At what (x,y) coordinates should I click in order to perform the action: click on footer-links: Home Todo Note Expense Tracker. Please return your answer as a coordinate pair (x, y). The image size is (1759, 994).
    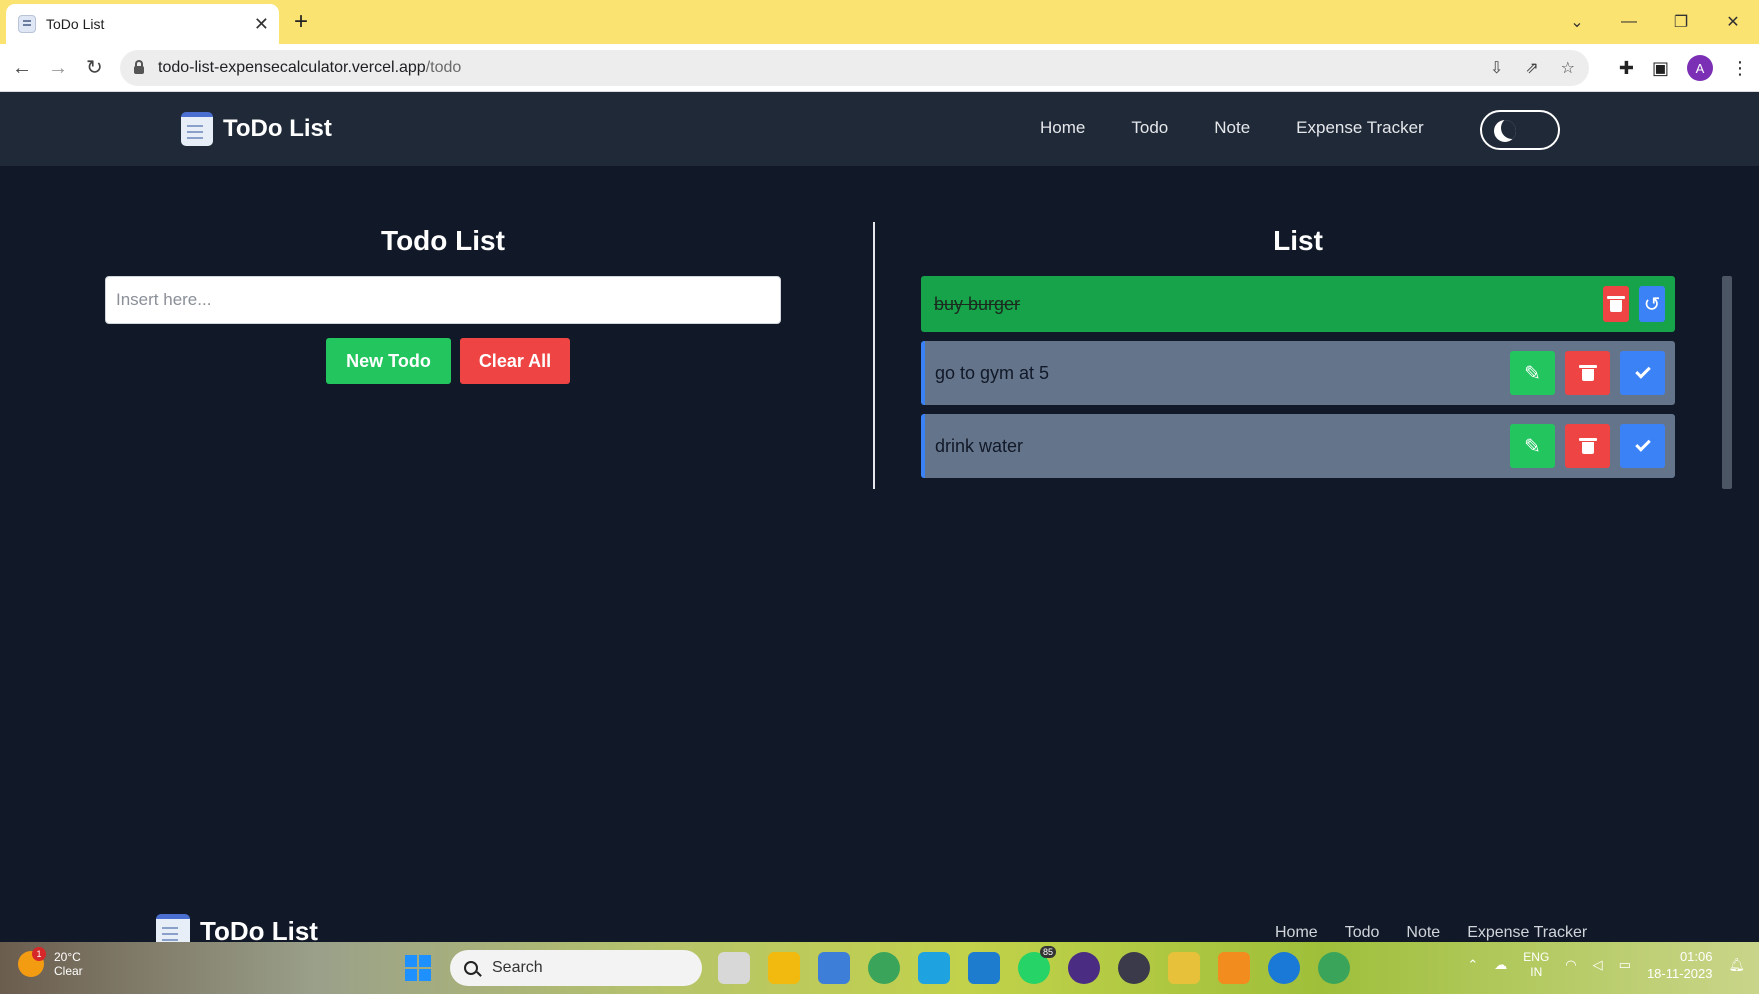
    Looking at the image, I should click on (1431, 933).